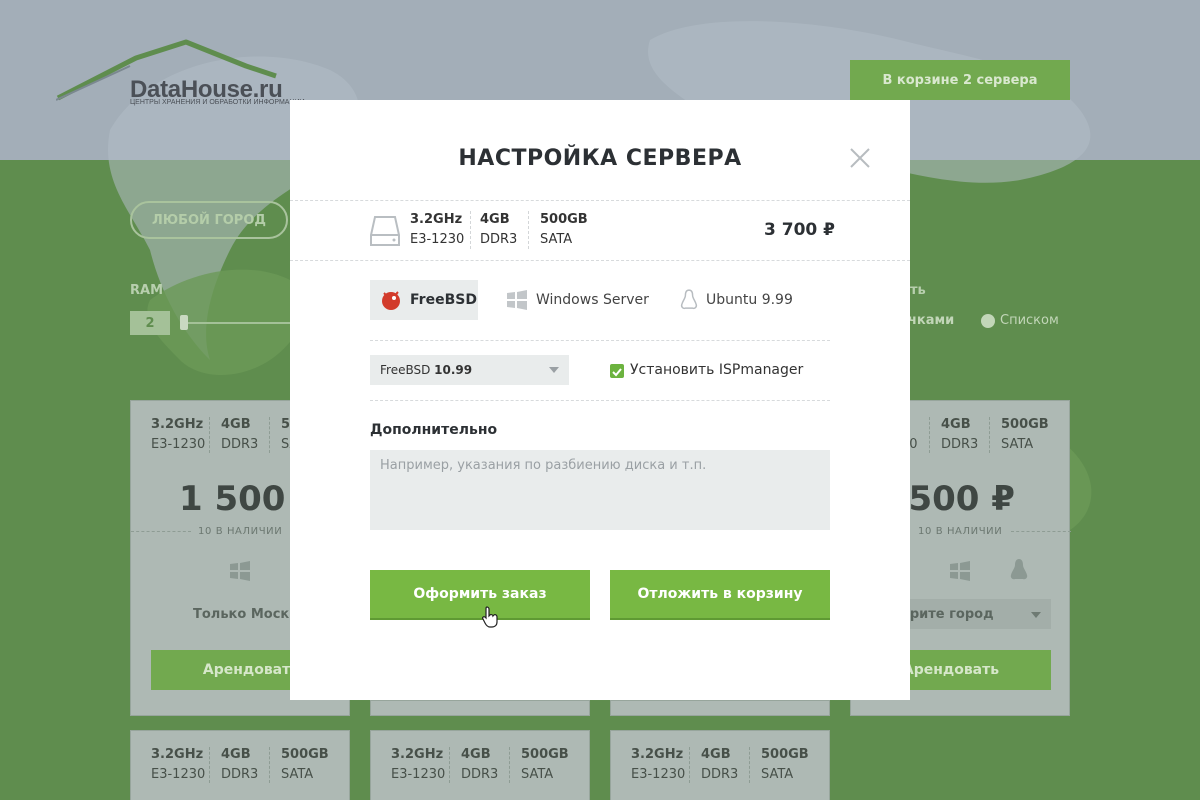  Describe the element at coordinates (592, 300) in the screenshot. I see `tab-windows-server-label: Windows Server` at that location.